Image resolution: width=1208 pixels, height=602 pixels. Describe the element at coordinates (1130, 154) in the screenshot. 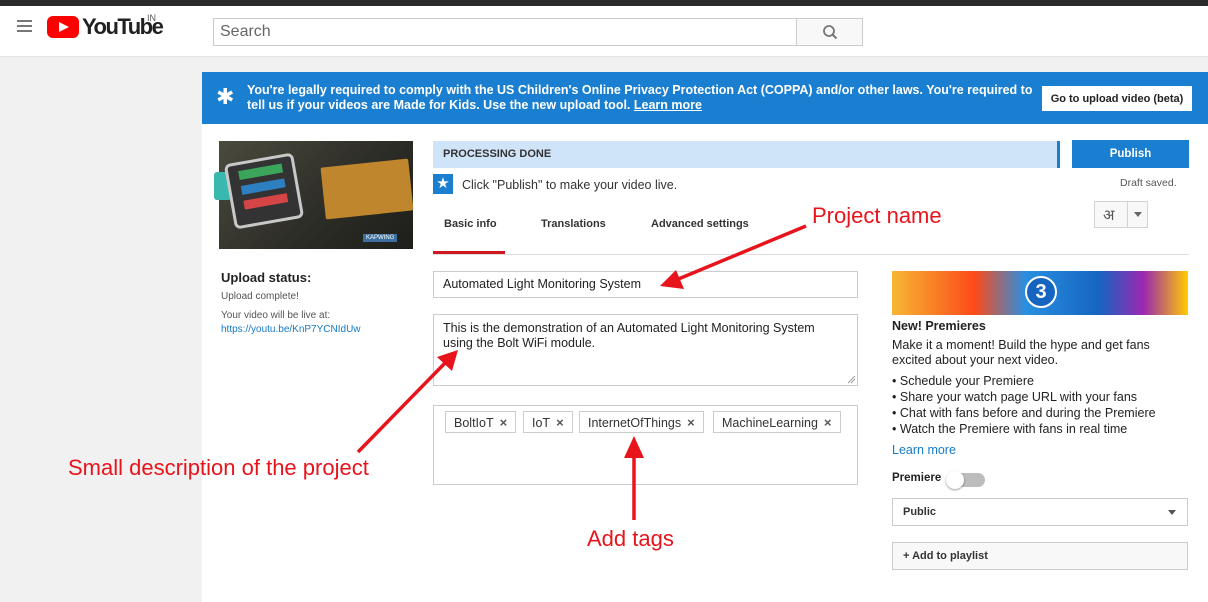

I see `publish-button: Publish` at that location.